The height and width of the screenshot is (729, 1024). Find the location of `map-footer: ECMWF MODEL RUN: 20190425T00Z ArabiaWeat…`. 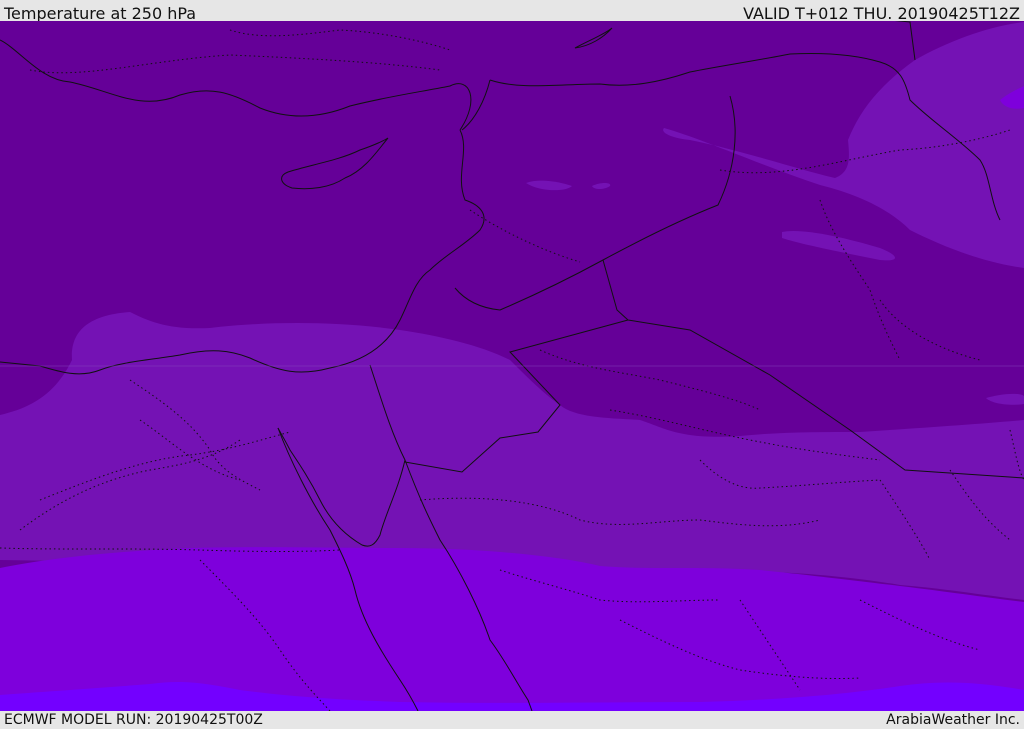

map-footer: ECMWF MODEL RUN: 20190425T00Z ArabiaWeat… is located at coordinates (512, 720).